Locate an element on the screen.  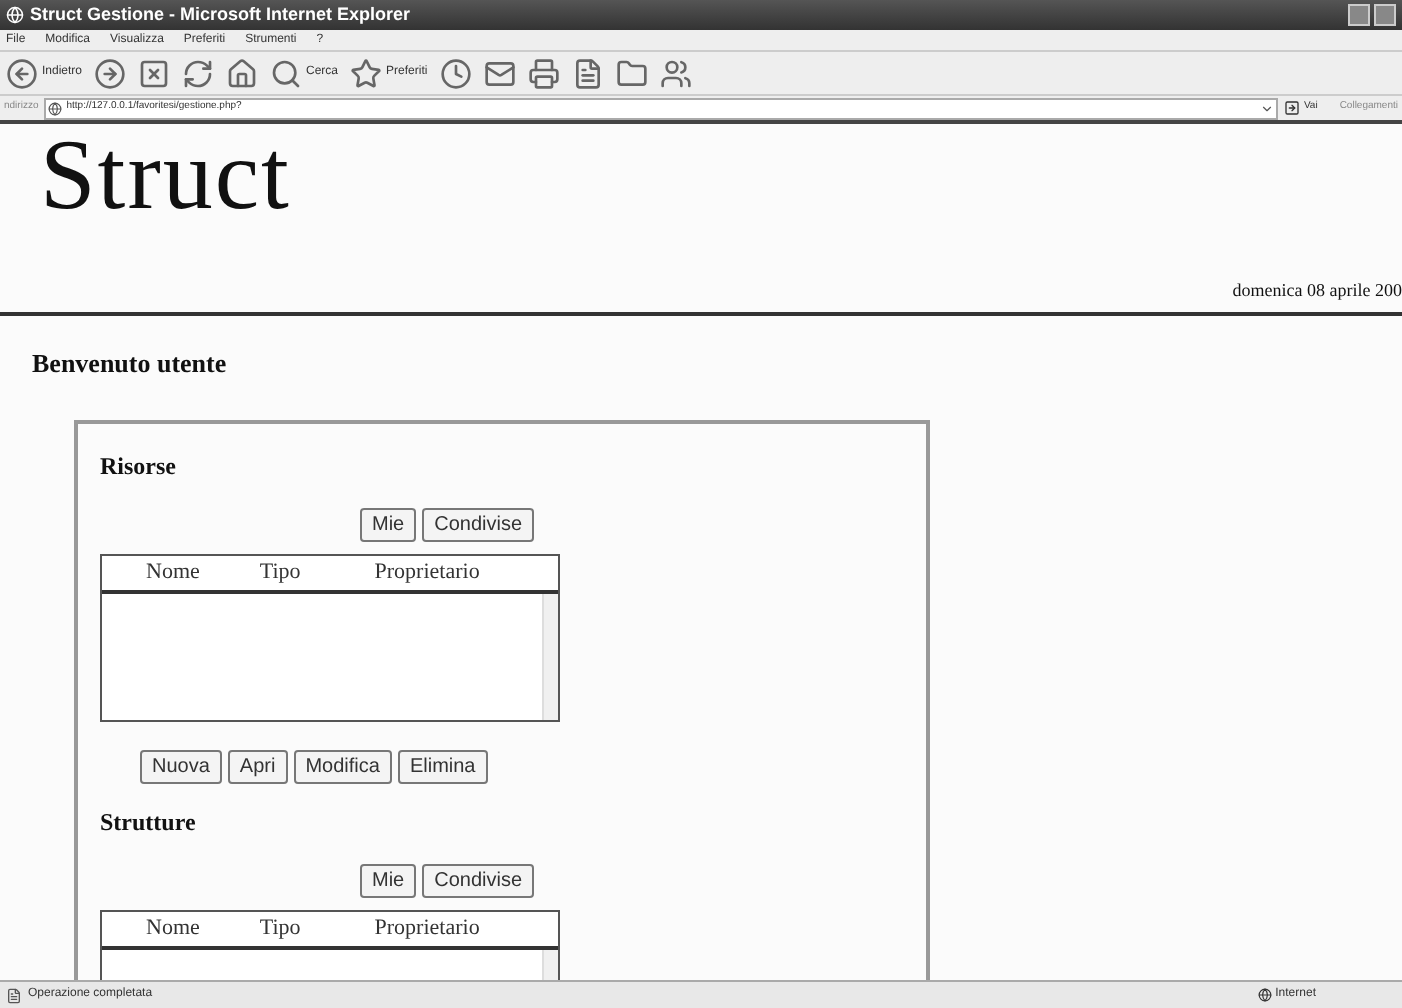
section-title: Risorse is located at coordinates (139, 466).